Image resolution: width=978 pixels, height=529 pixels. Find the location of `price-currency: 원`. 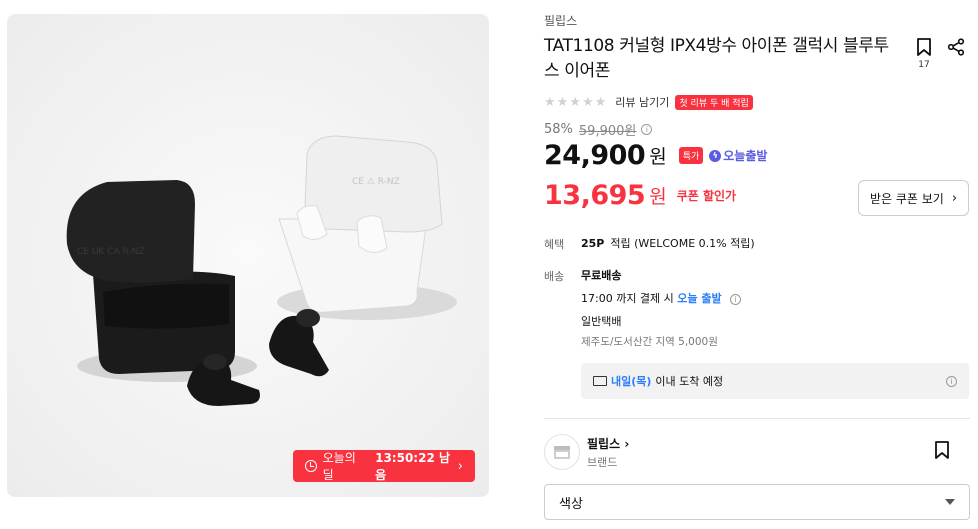

price-currency: 원 is located at coordinates (658, 157).